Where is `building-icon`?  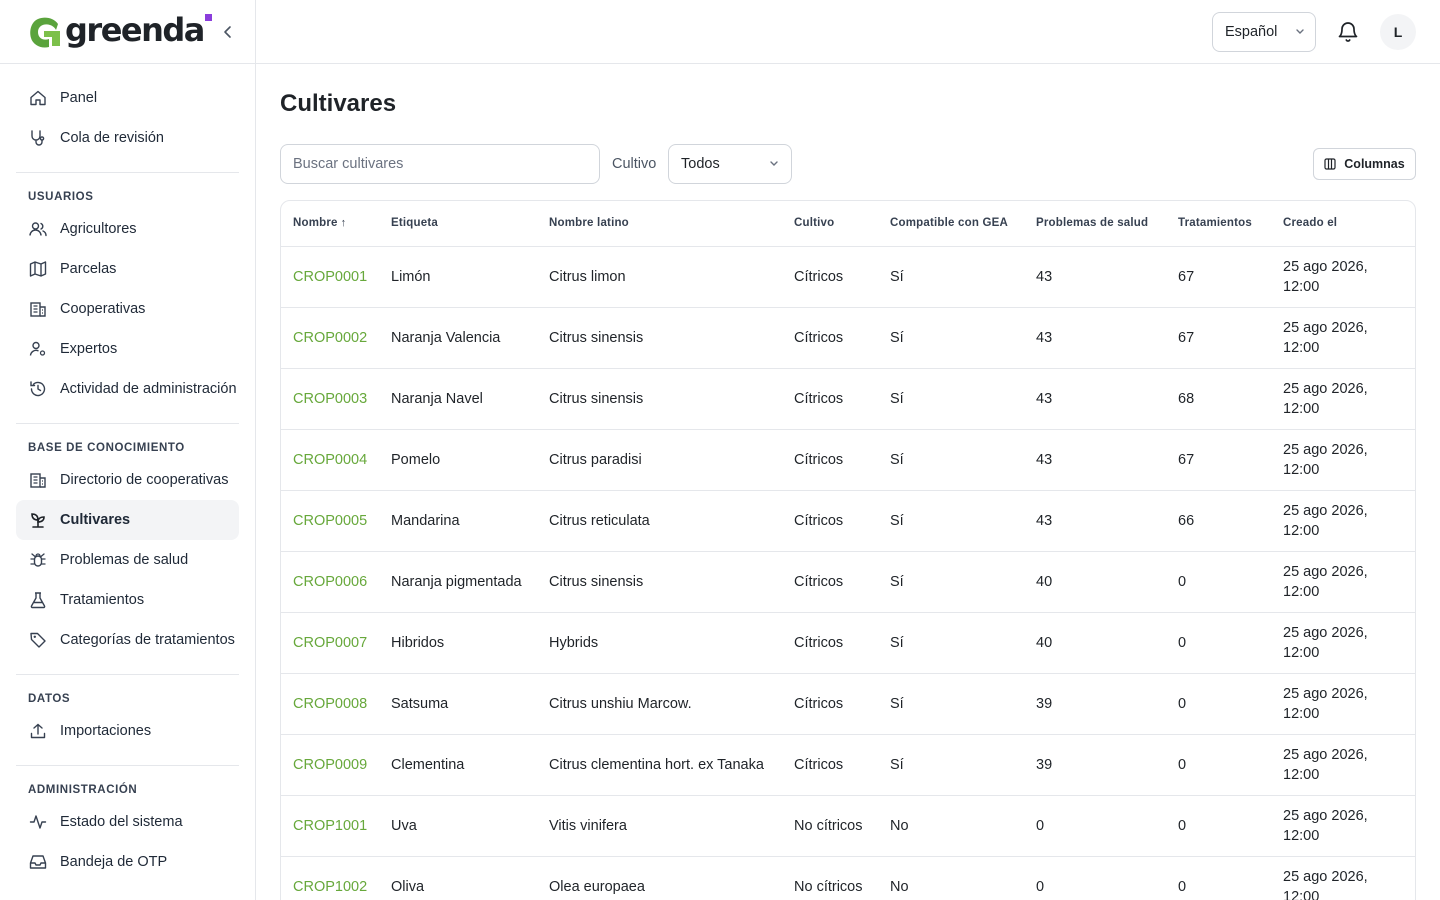 building-icon is located at coordinates (38, 309).